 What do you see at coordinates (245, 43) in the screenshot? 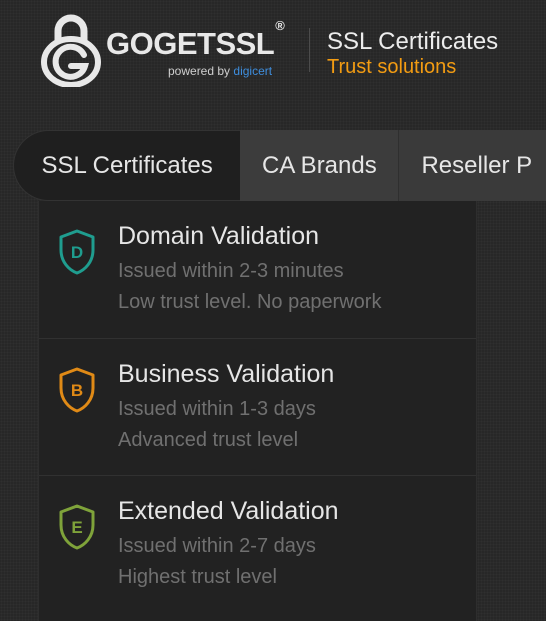
I see `logo-text-ssl: SSL` at bounding box center [245, 43].